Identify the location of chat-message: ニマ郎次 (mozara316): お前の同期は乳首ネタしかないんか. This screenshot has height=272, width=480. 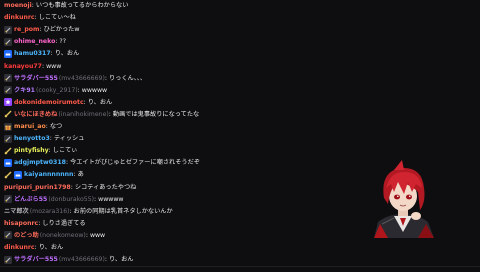
(88, 211).